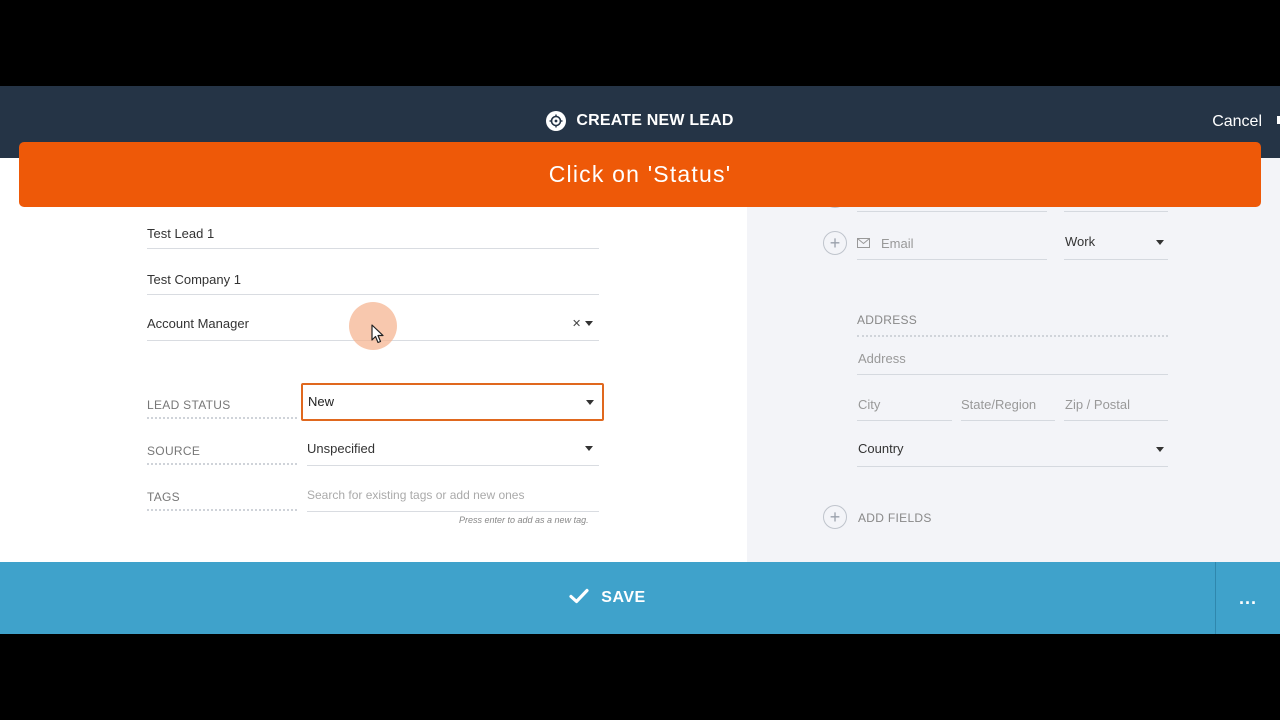  Describe the element at coordinates (321, 401) in the screenshot. I see `lead-status-value: New` at that location.